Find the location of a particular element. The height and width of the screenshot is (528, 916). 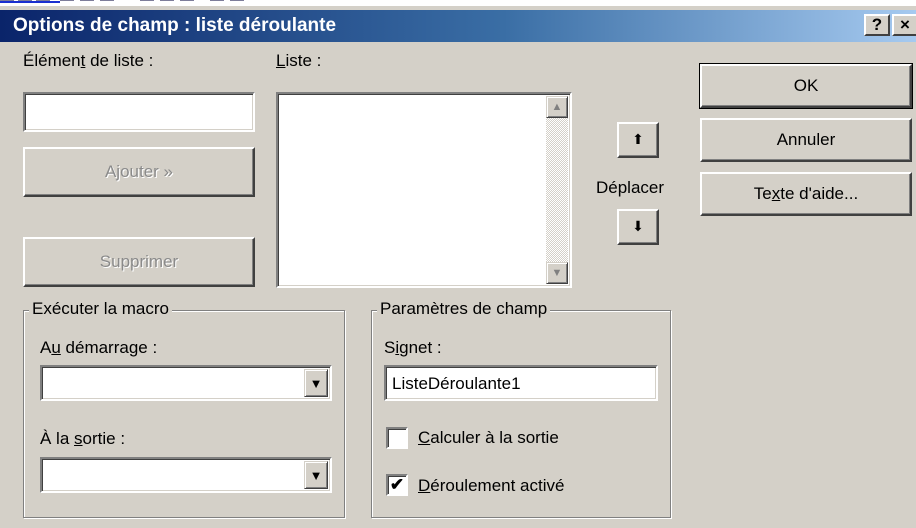

list-box: ▲ ▼ is located at coordinates (424, 190).